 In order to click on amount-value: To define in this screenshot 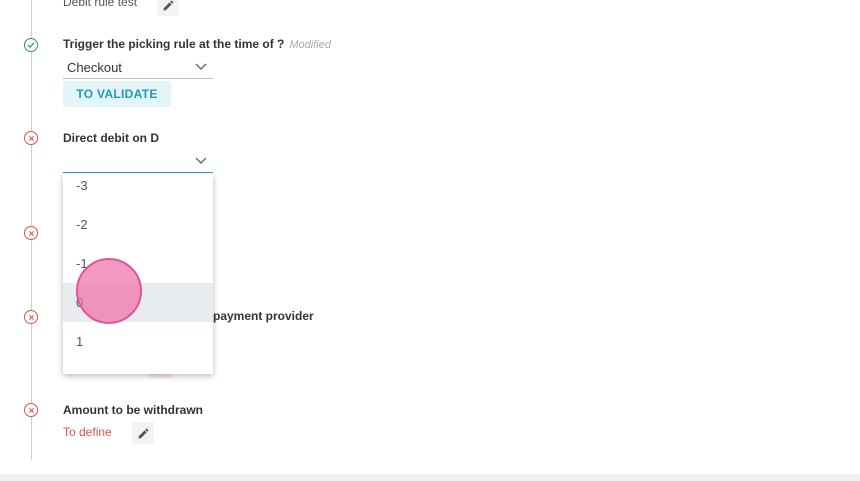, I will do `click(87, 432)`.